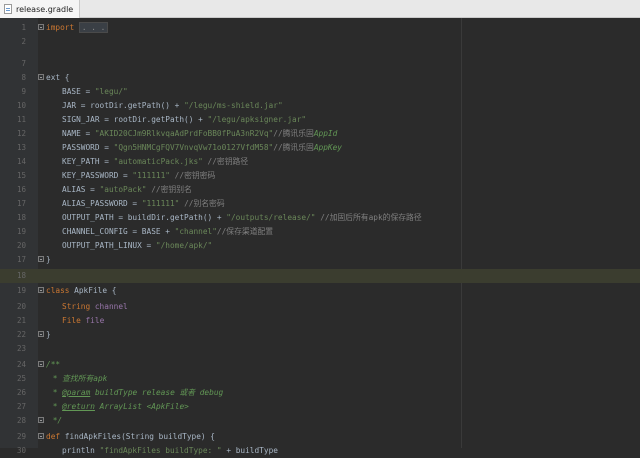 The height and width of the screenshot is (458, 640). Describe the element at coordinates (55, 392) in the screenshot. I see `code-token: *` at that location.